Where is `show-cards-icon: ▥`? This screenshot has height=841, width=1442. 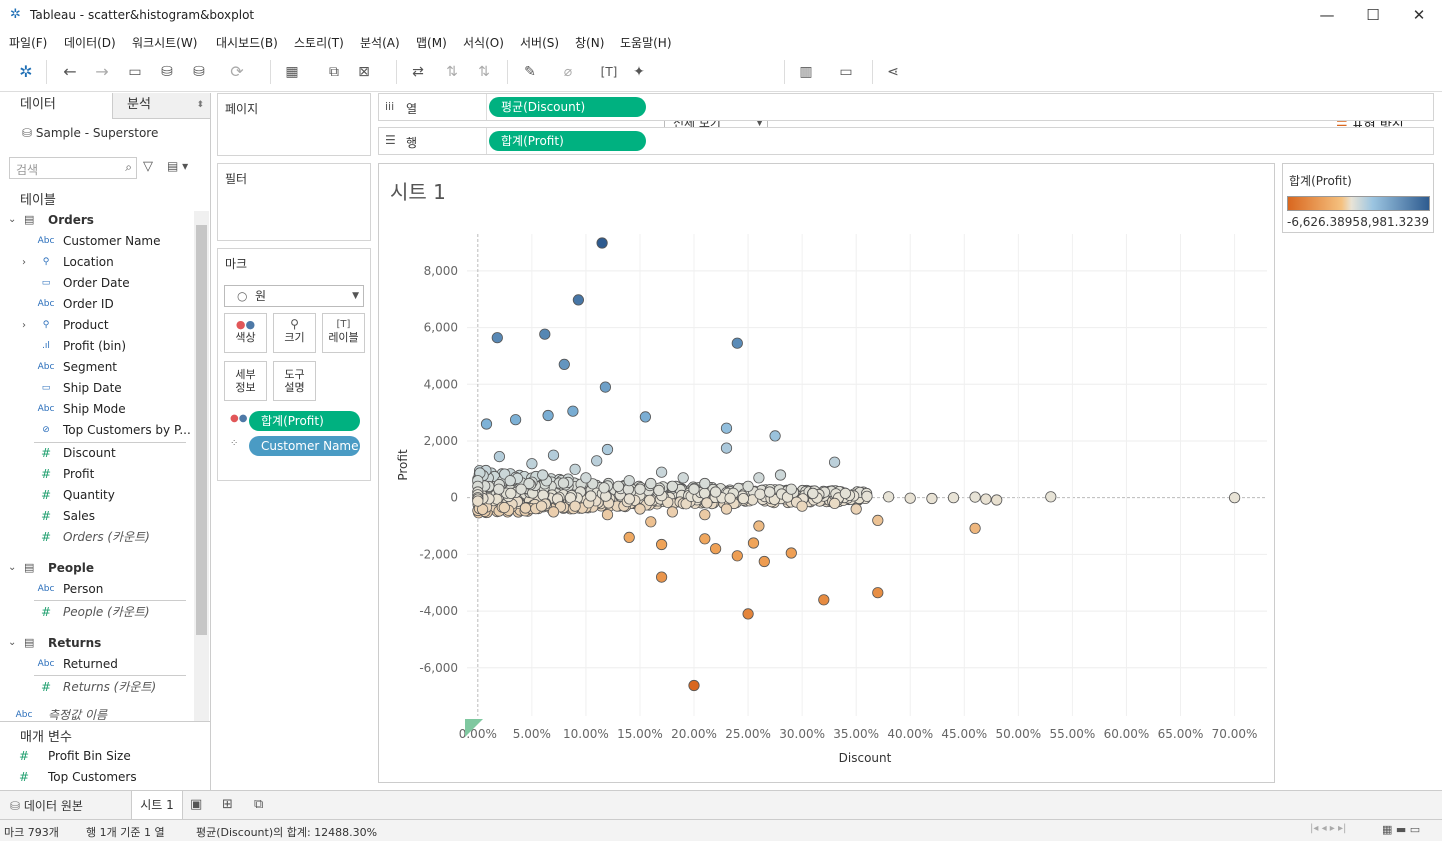
show-cards-icon: ▥ is located at coordinates (806, 72).